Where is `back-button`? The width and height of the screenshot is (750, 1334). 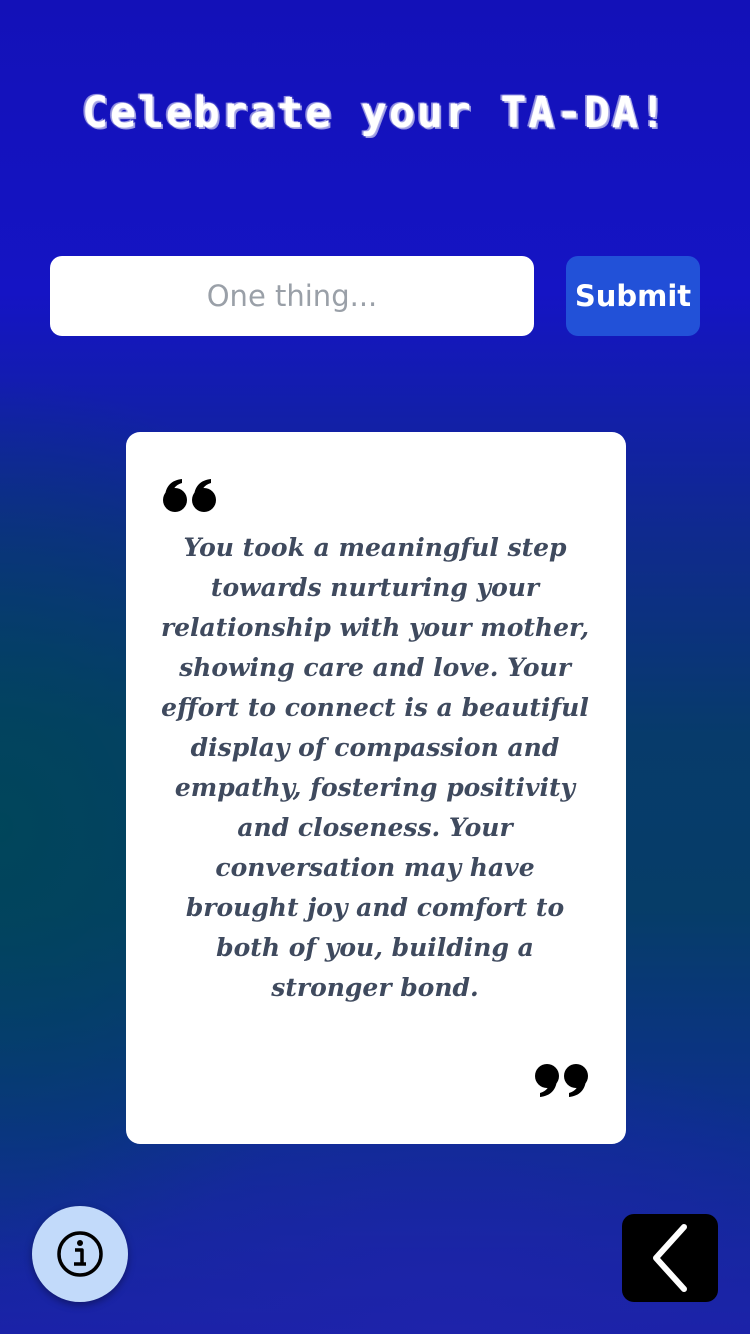 back-button is located at coordinates (670, 1258).